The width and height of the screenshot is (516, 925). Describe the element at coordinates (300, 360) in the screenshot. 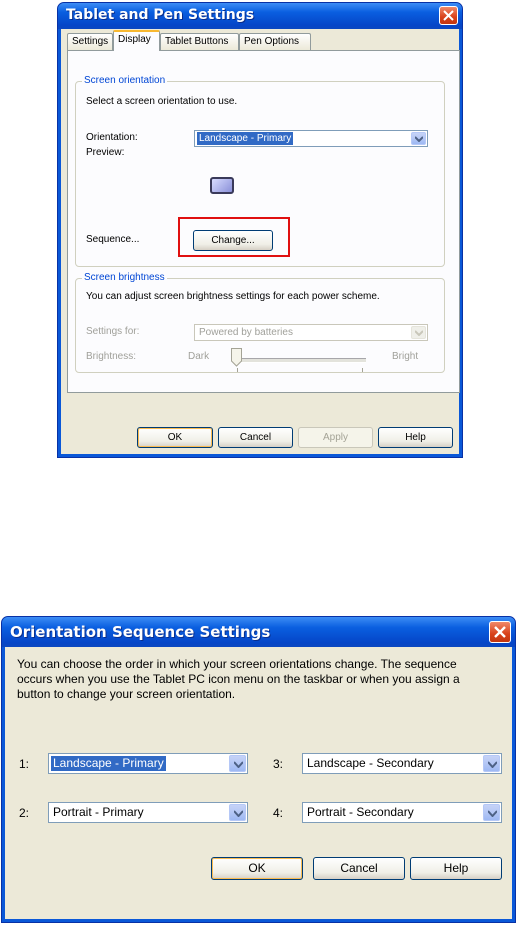

I see `brightness-slider-track` at that location.